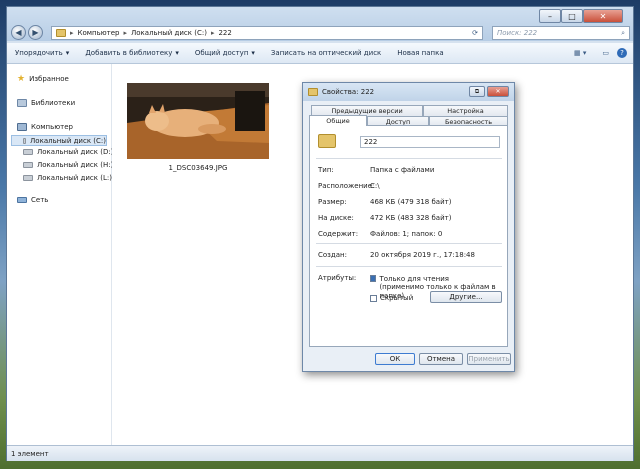 This screenshot has height=469, width=640. I want to click on folder-name-field: 222, so click(430, 142).